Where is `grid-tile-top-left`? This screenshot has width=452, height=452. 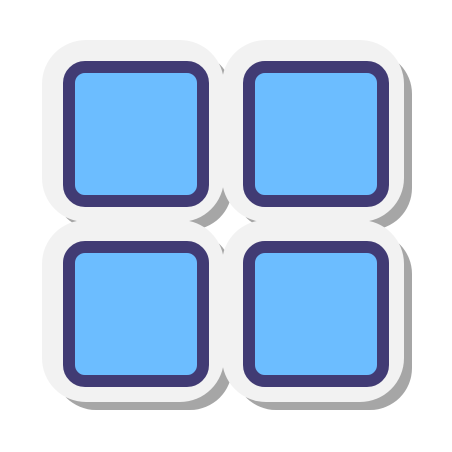 grid-tile-top-left is located at coordinates (136, 134).